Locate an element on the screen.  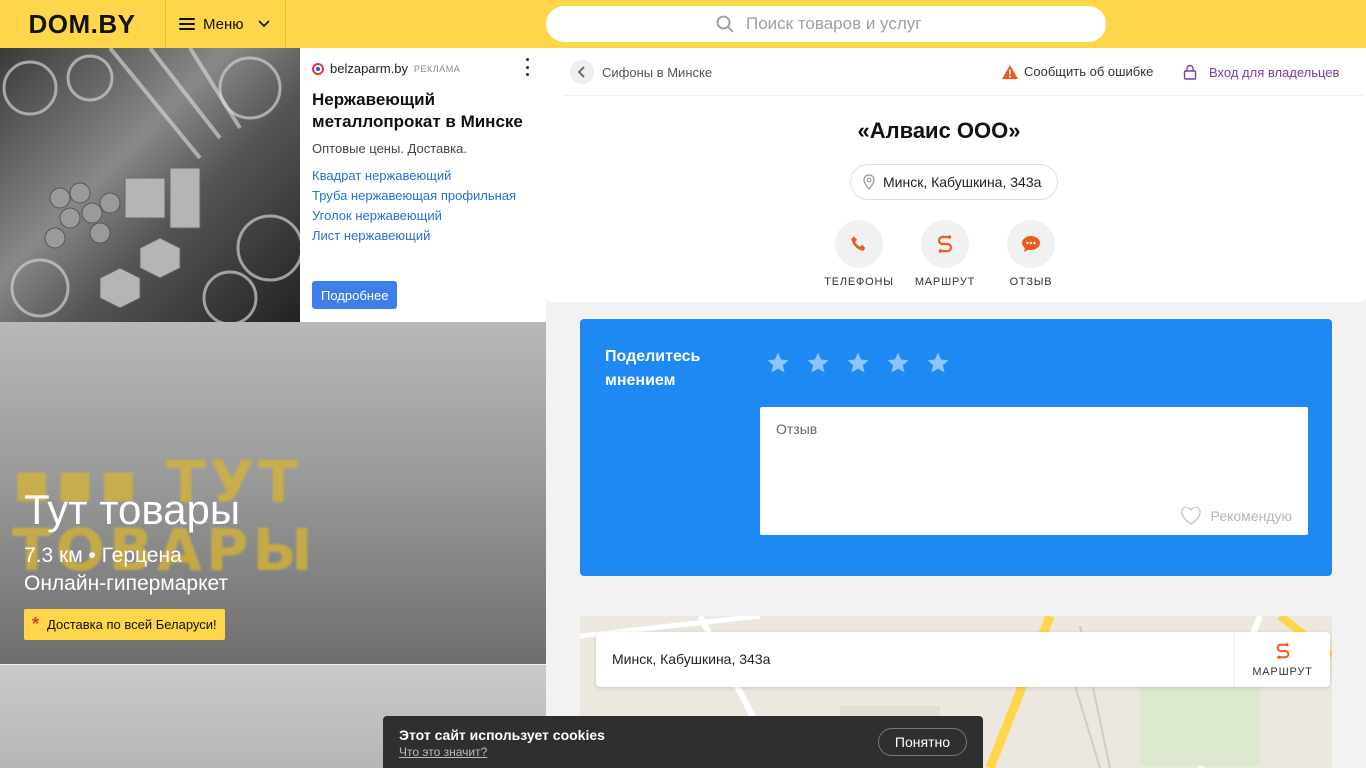
owner-login-label: Вход для владельцев is located at coordinates (1274, 72).